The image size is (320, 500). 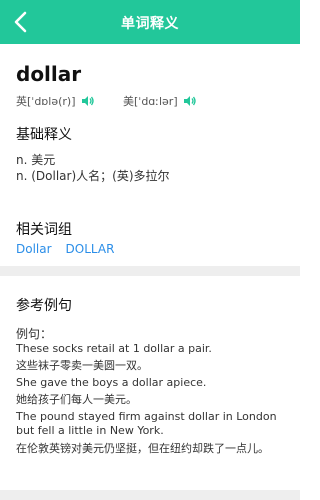 I want to click on us-label: 美, so click(x=128, y=101).